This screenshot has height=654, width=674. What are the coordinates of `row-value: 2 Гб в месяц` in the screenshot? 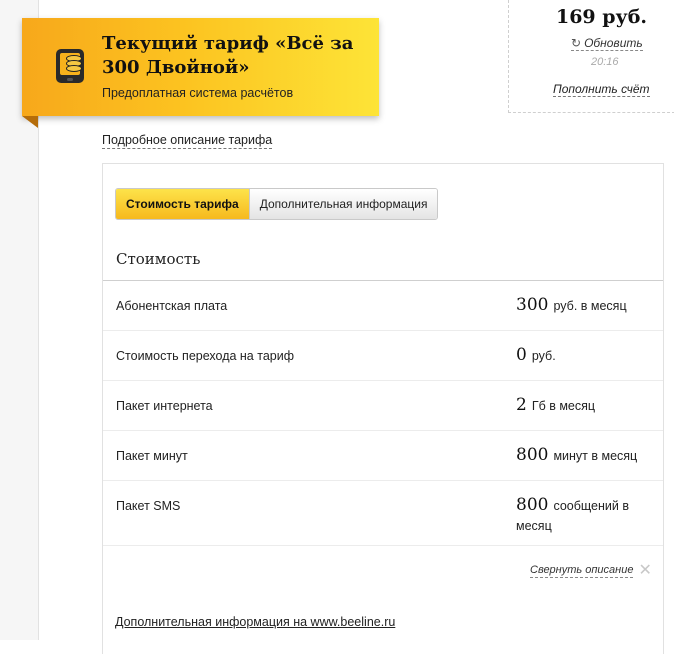 It's located at (586, 405).